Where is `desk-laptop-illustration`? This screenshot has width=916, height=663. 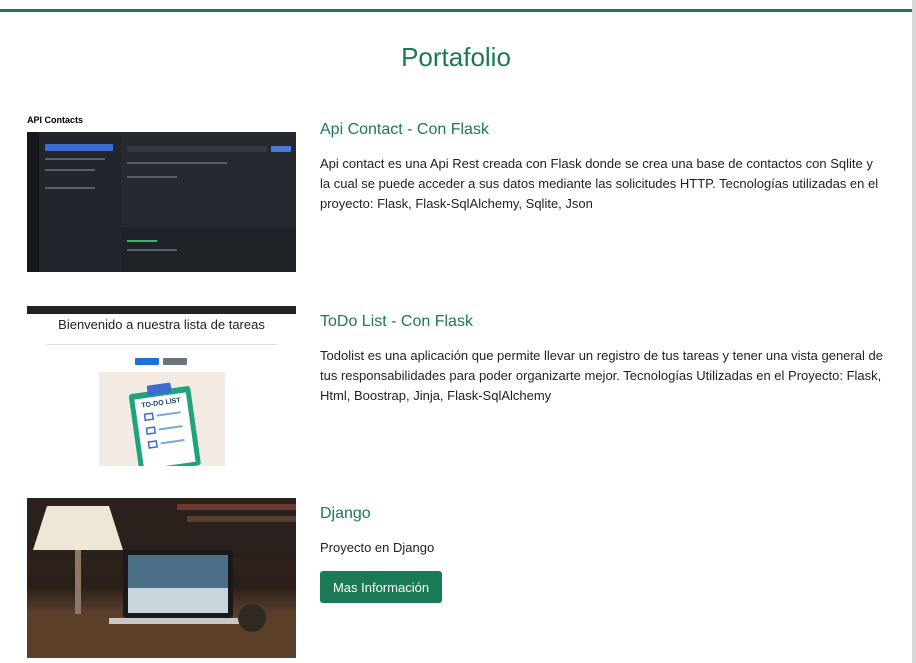
desk-laptop-illustration is located at coordinates (161, 578).